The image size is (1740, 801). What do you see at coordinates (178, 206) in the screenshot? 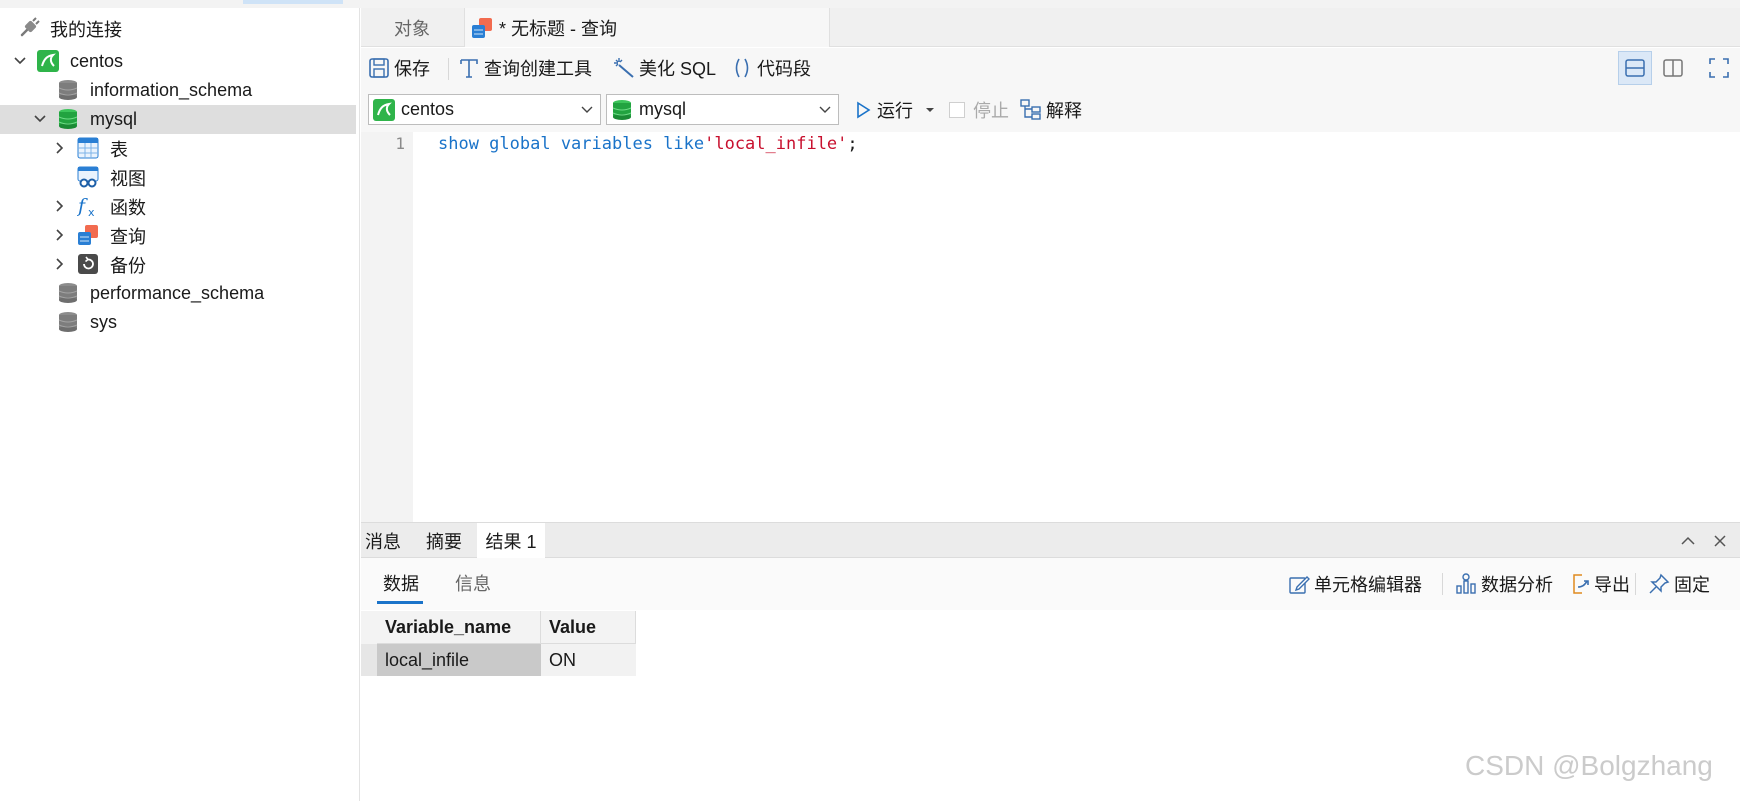
I see `tree-item-functions: f x 函数` at bounding box center [178, 206].